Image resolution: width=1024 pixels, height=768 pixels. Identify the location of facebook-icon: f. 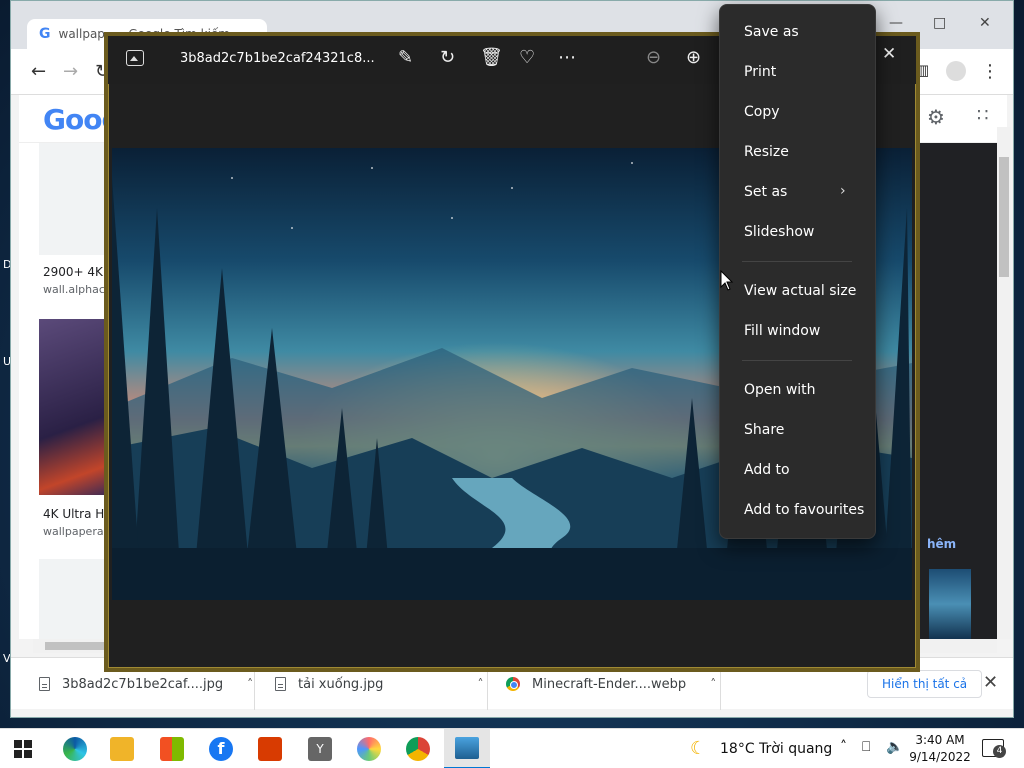
(221, 749).